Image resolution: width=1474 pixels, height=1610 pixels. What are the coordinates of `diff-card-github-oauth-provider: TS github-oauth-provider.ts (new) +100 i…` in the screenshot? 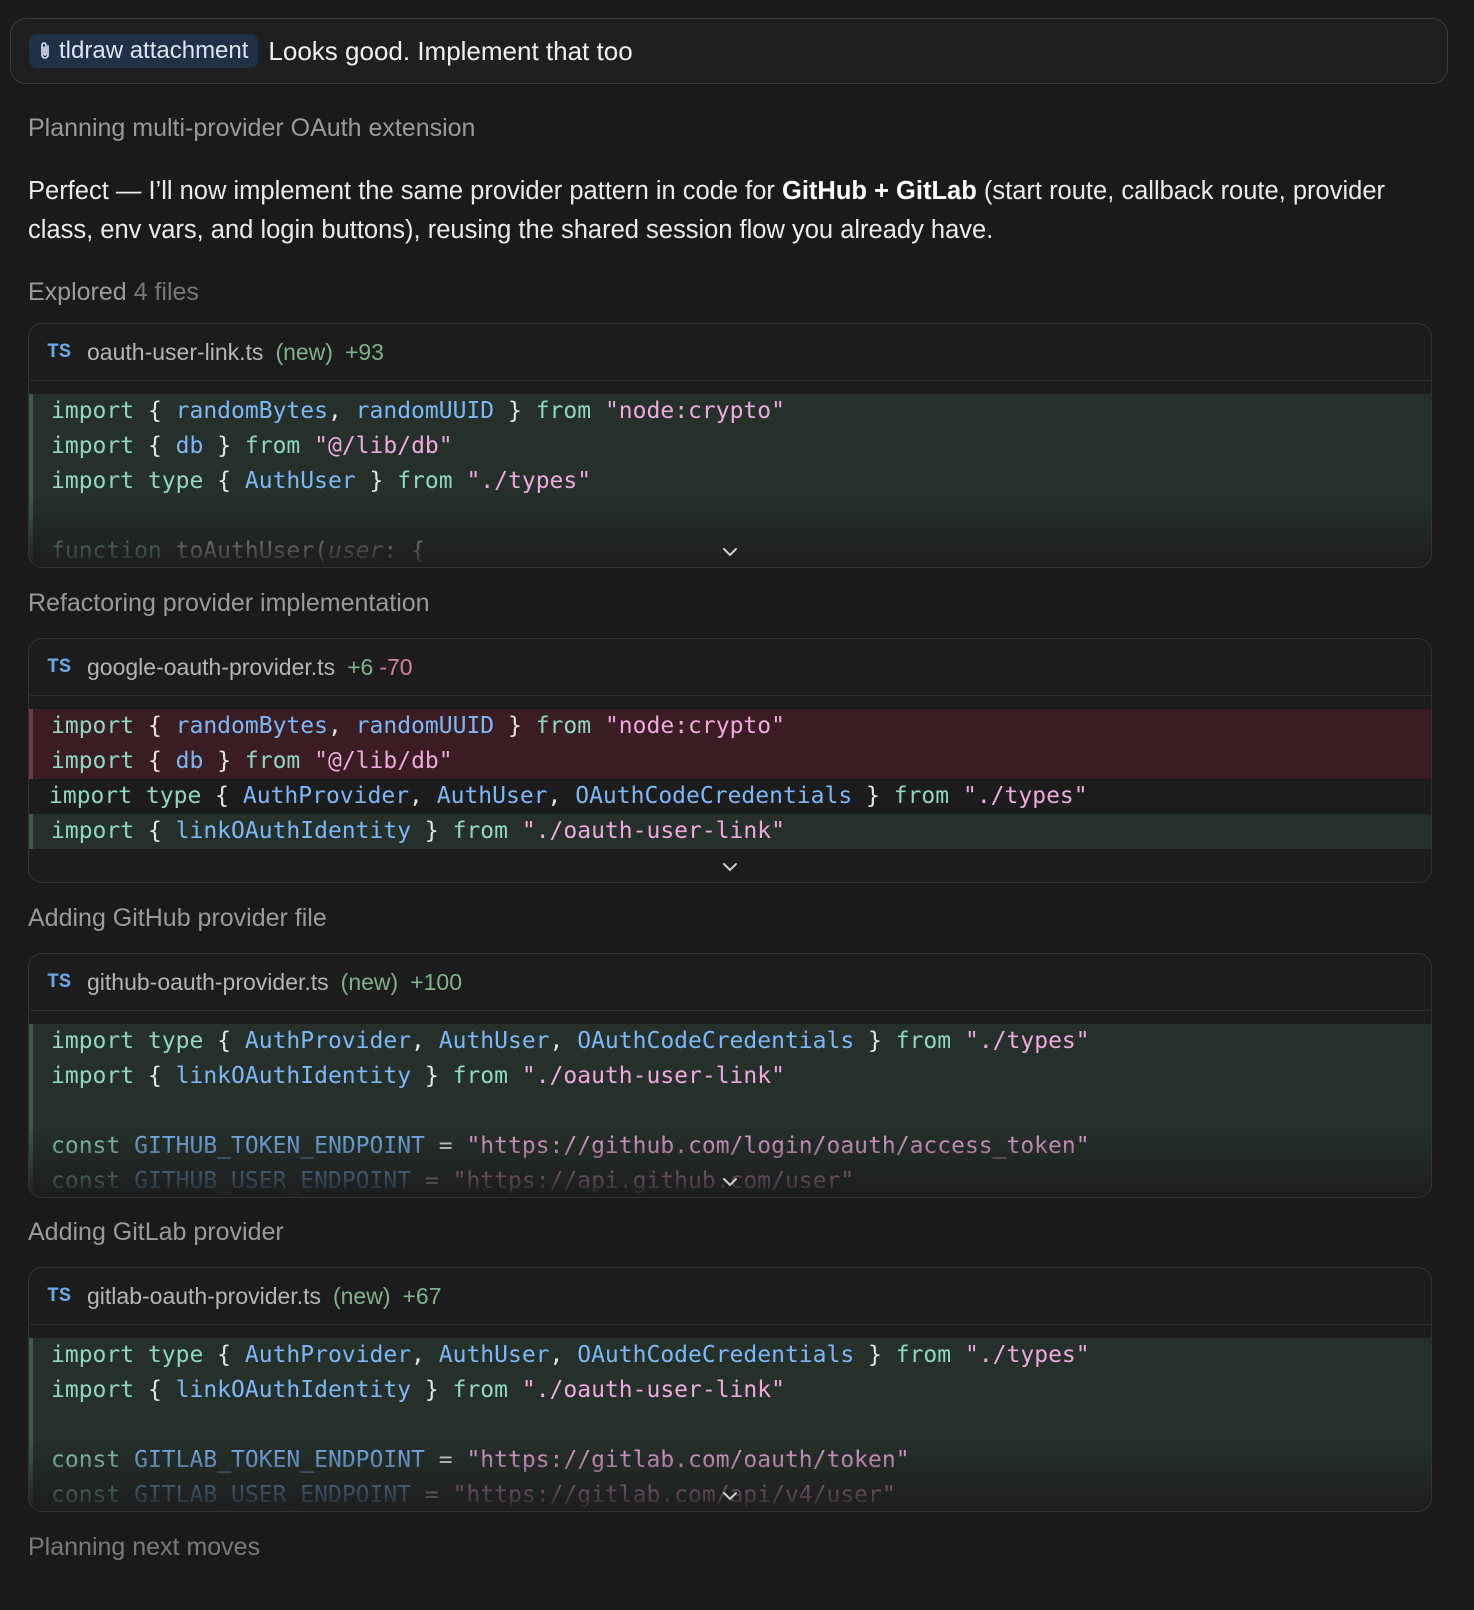 It's located at (730, 1075).